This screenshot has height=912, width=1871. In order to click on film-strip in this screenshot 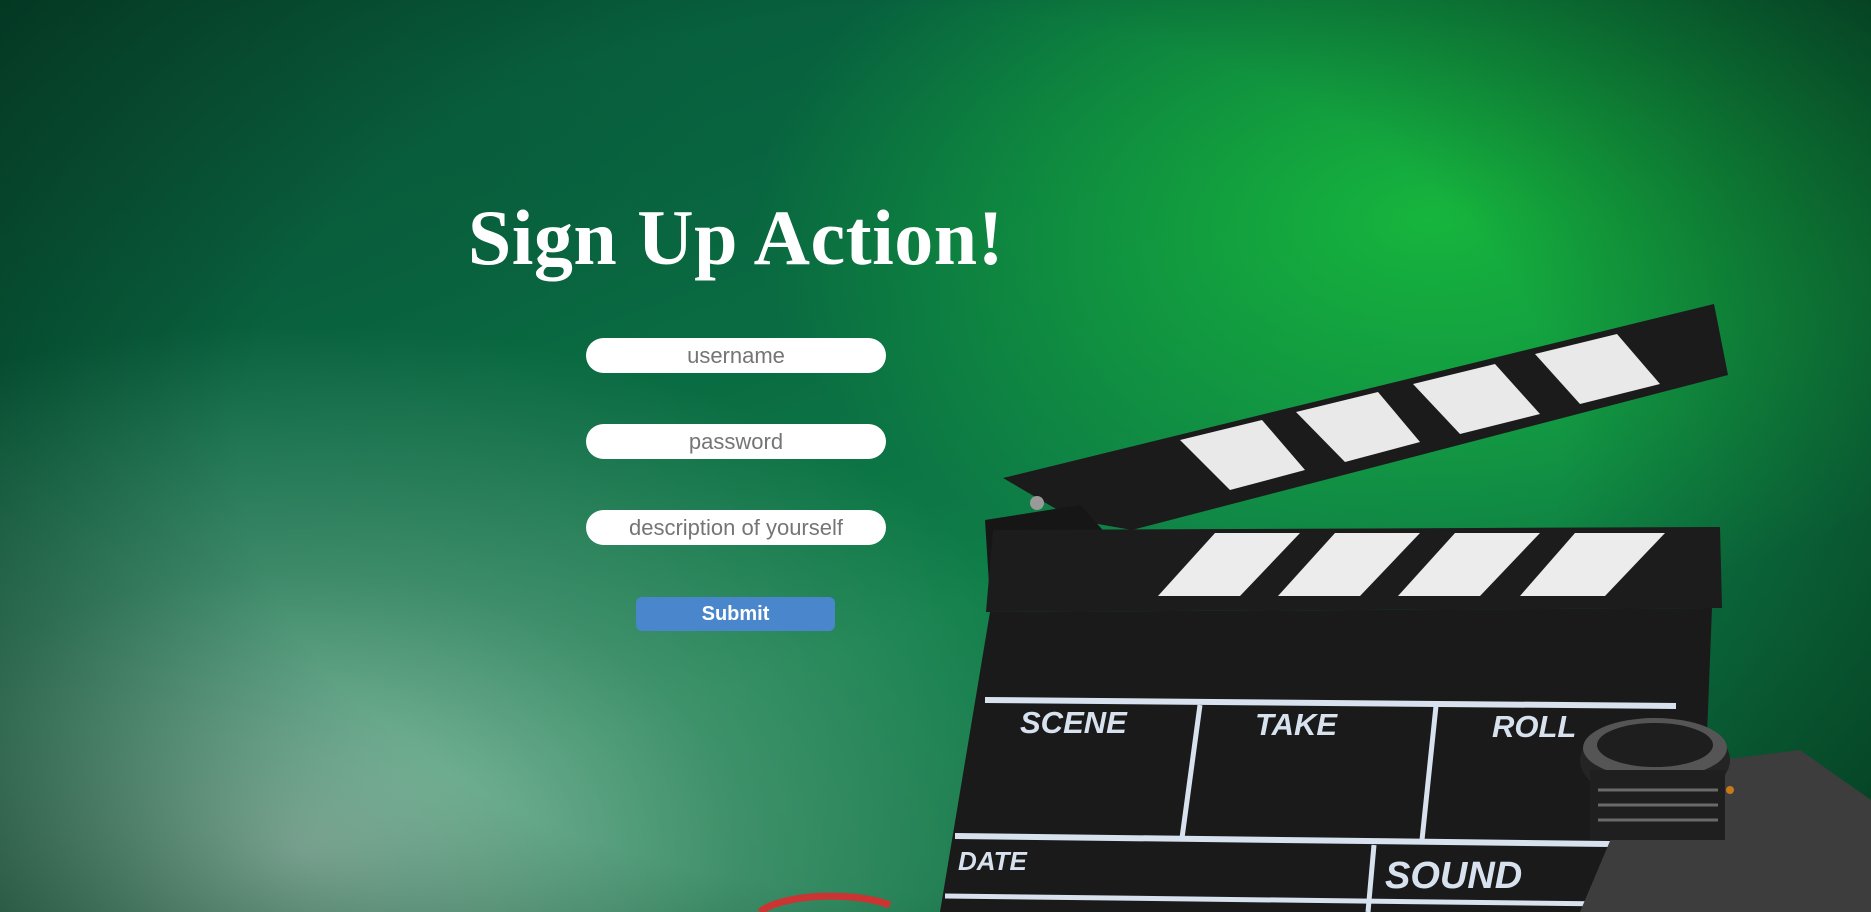, I will do `click(824, 902)`.